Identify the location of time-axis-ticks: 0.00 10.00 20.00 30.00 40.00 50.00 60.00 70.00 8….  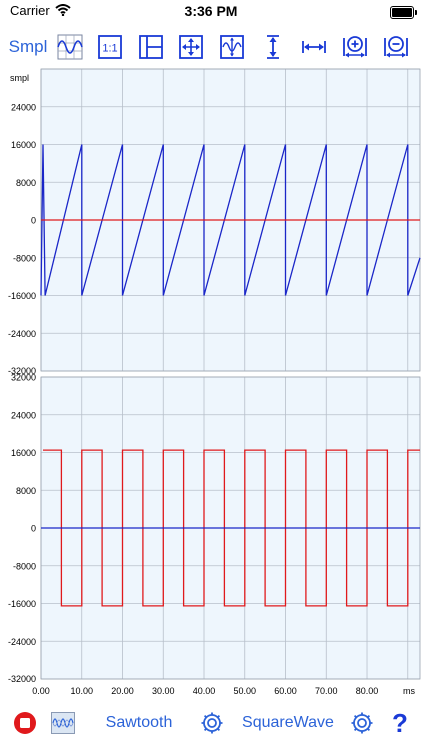
(205, 691).